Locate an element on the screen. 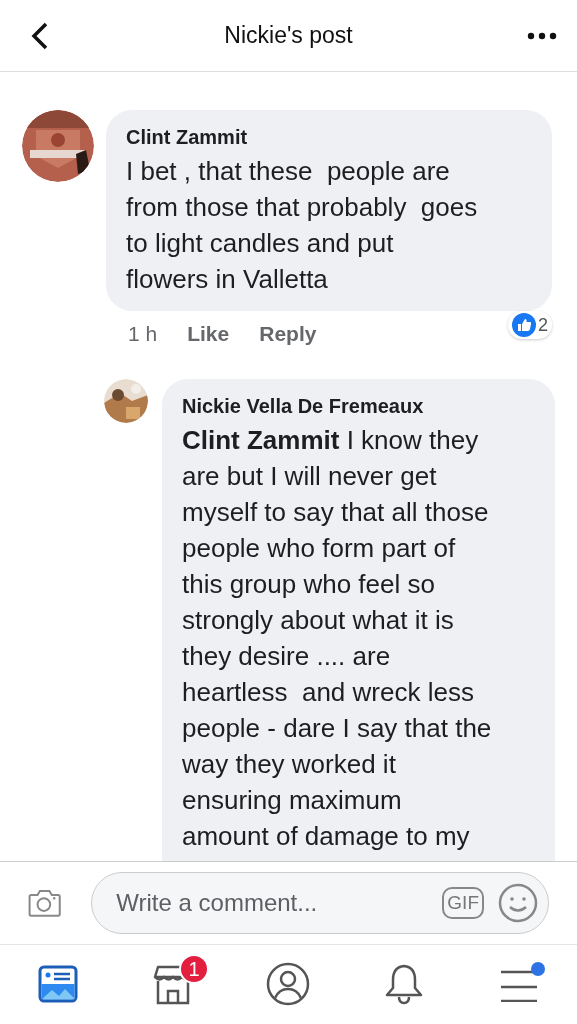 The image size is (577, 1024). news-feed-icon is located at coordinates (57, 984).